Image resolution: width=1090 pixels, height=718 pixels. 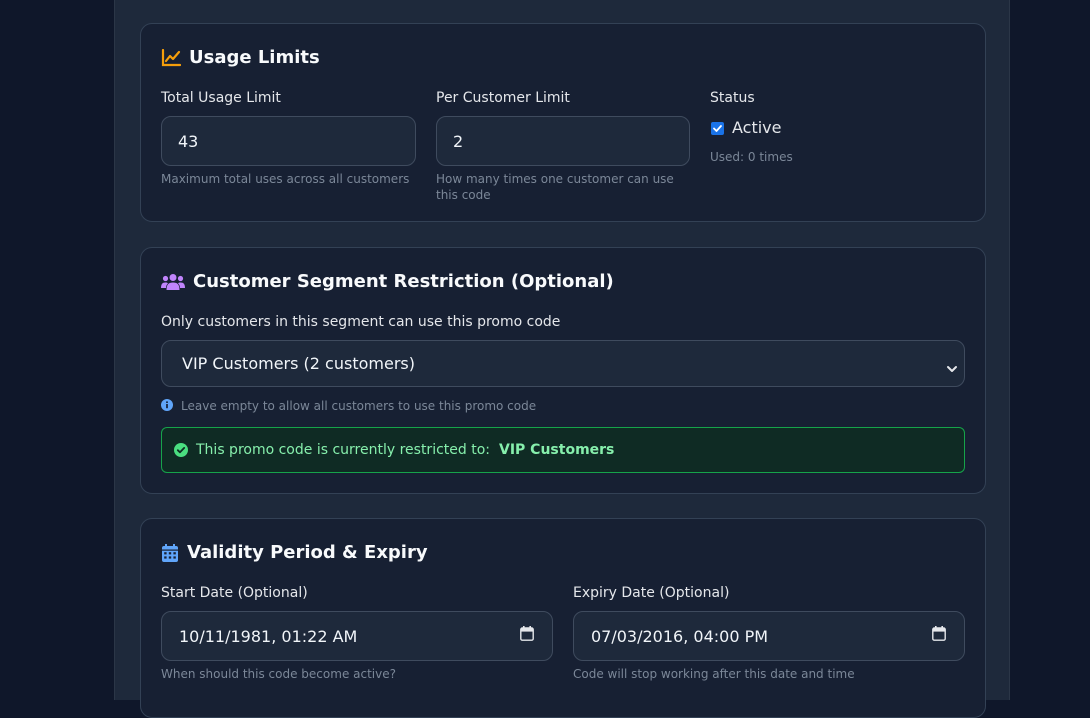 I want to click on total-usage-help: Maximum total uses across all customers, so click(x=285, y=179).